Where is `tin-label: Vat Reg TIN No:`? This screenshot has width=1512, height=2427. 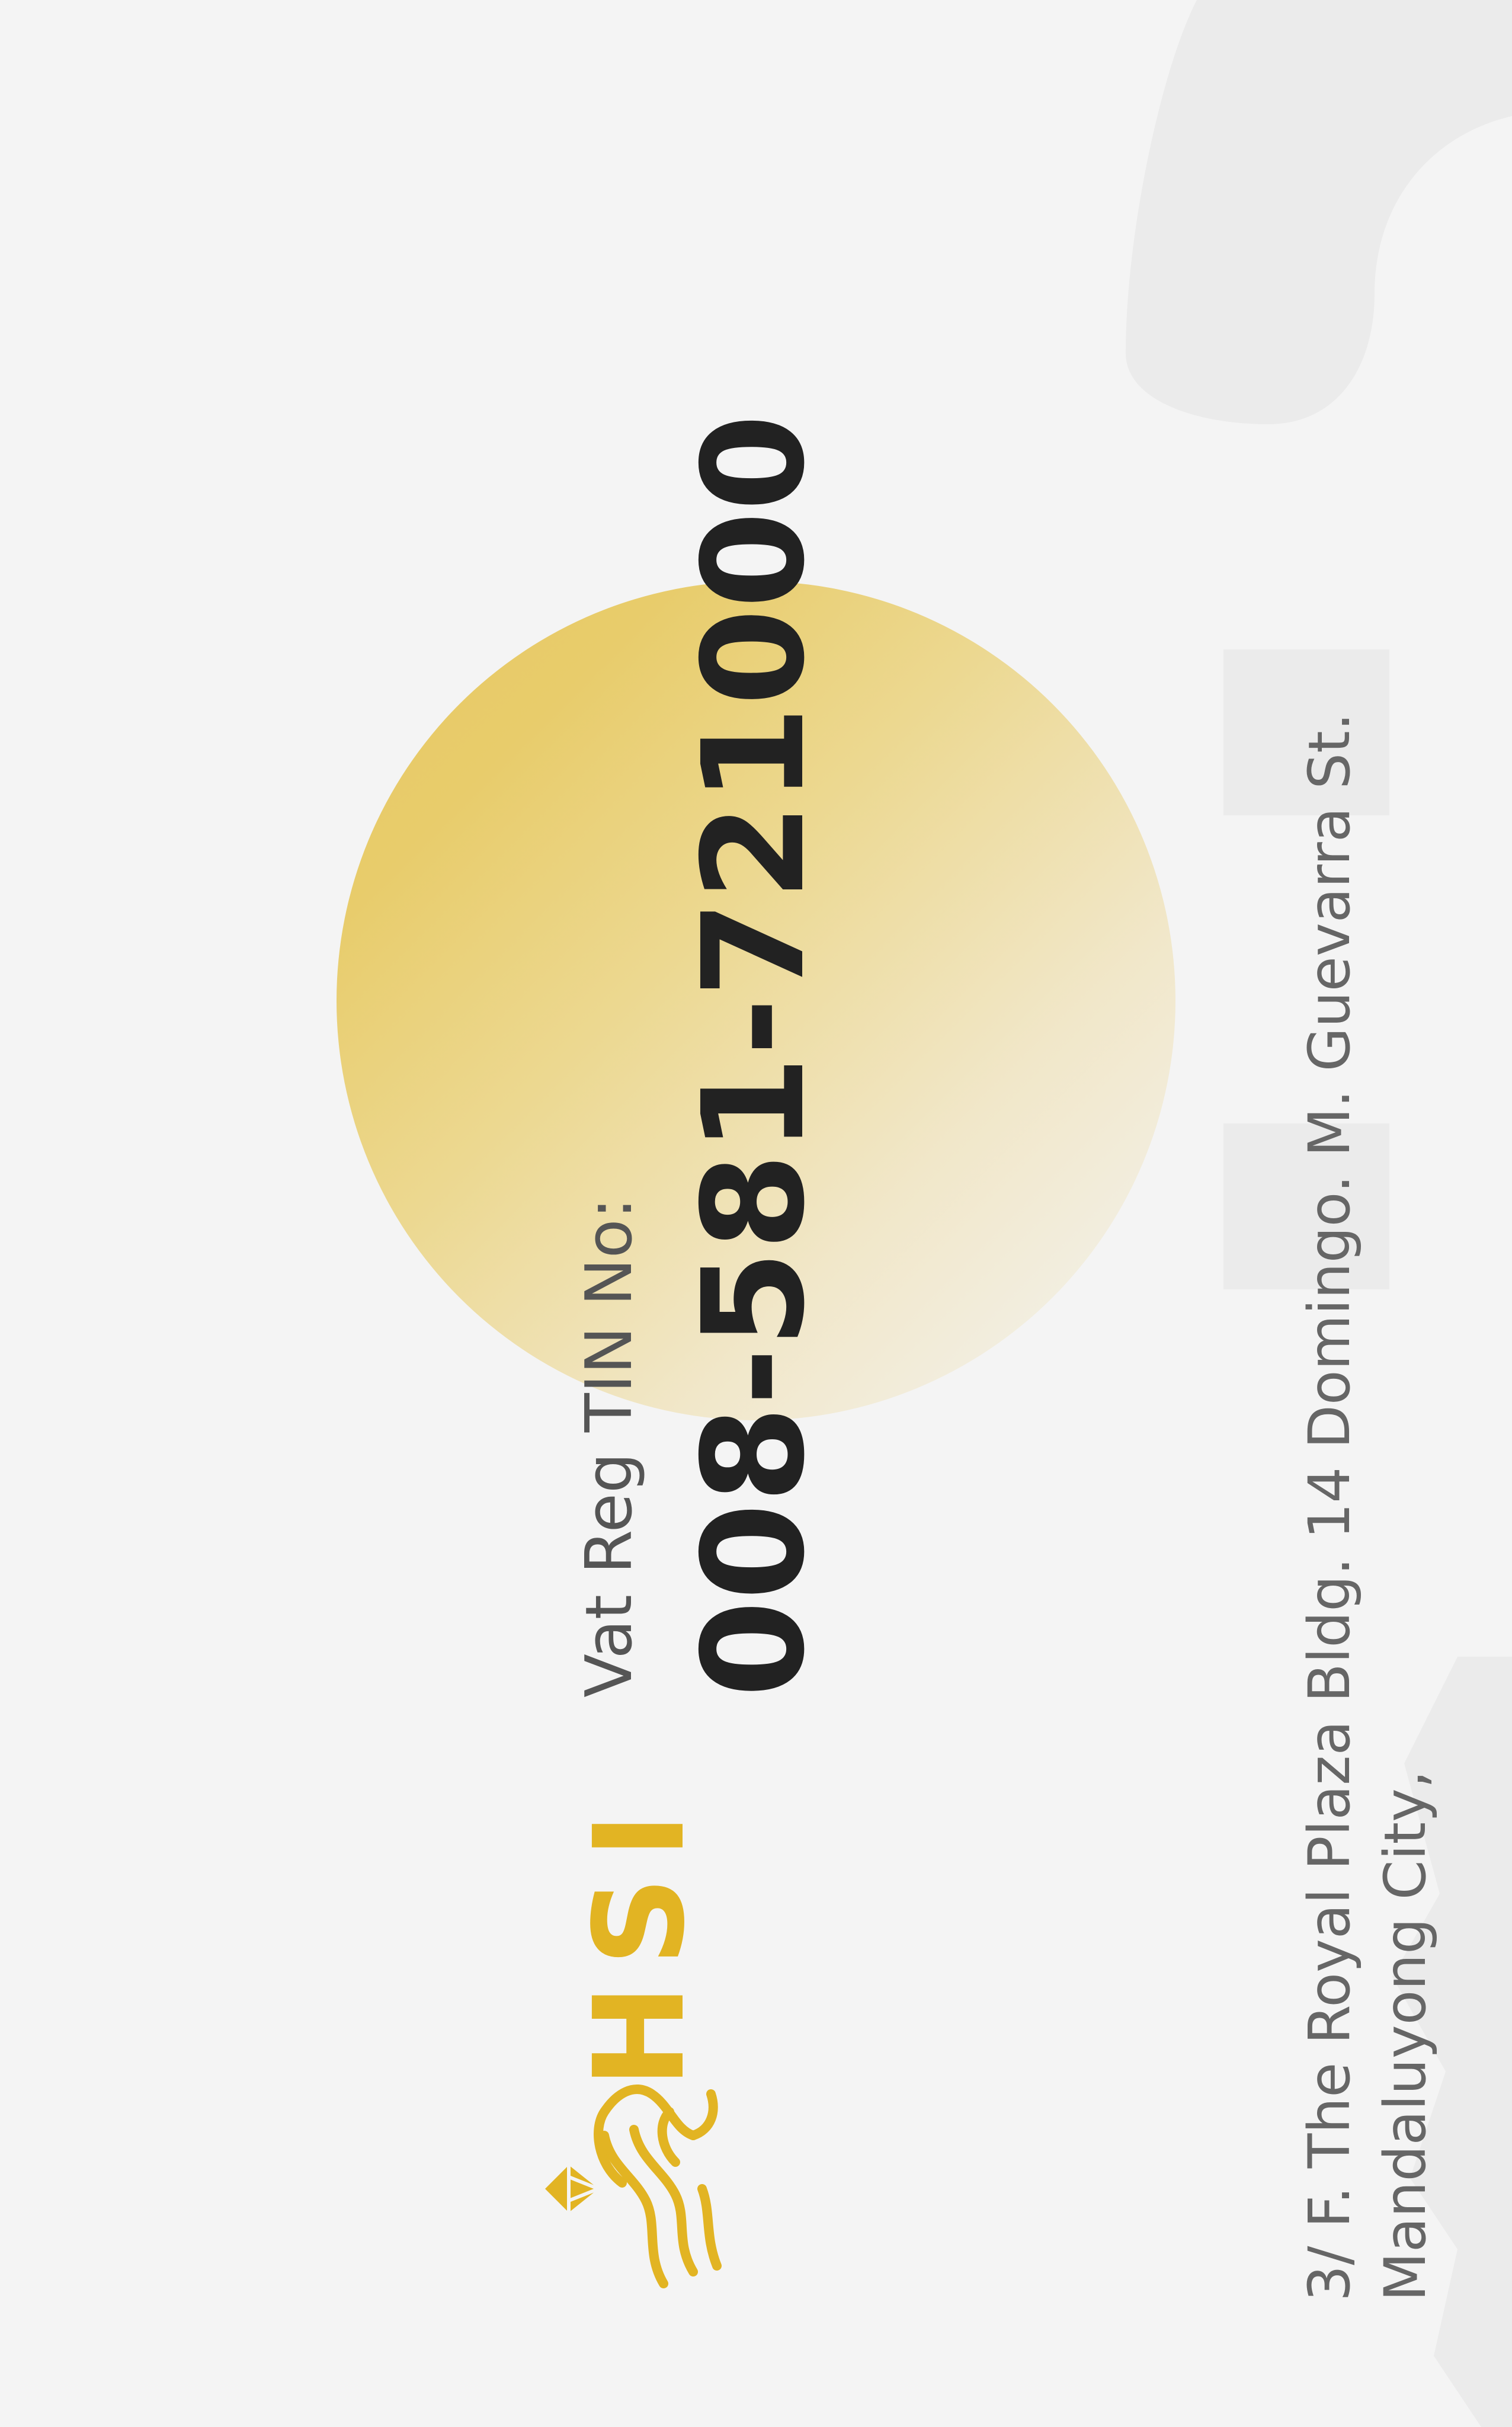 tin-label: Vat Reg TIN No: is located at coordinates (609, 1447).